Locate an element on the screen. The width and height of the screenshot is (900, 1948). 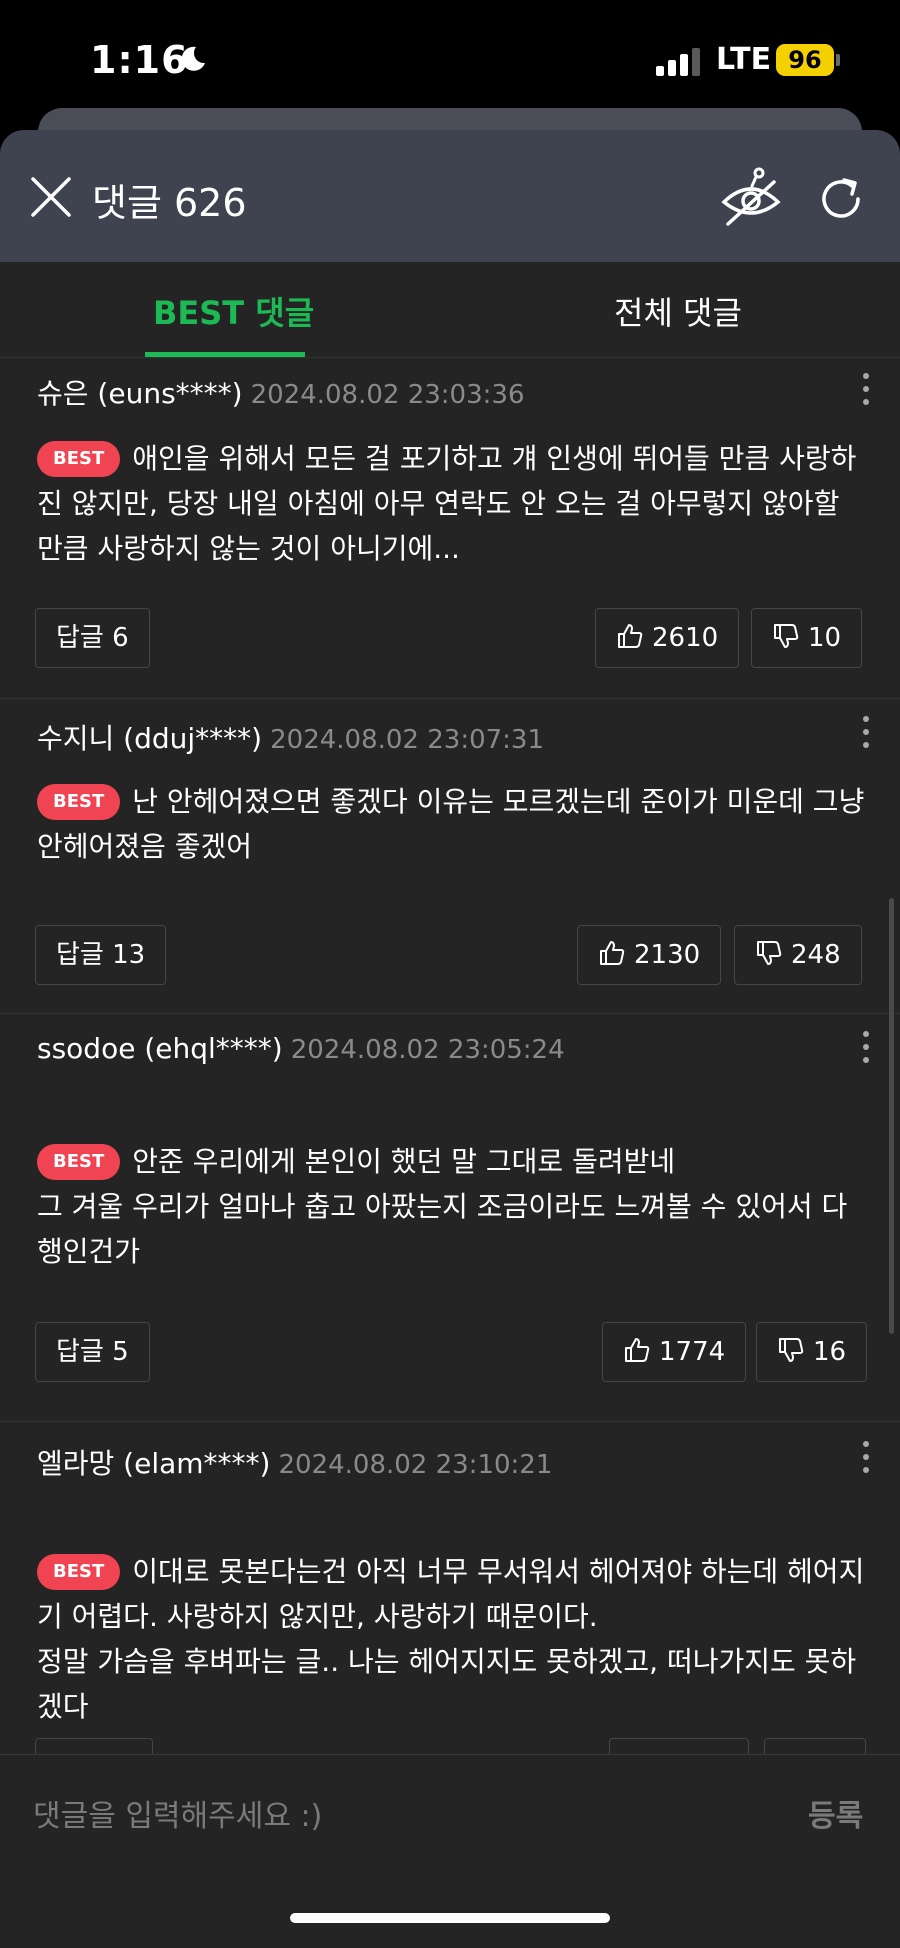
comment-author: 엘라망 (elam****) is located at coordinates (154, 1463).